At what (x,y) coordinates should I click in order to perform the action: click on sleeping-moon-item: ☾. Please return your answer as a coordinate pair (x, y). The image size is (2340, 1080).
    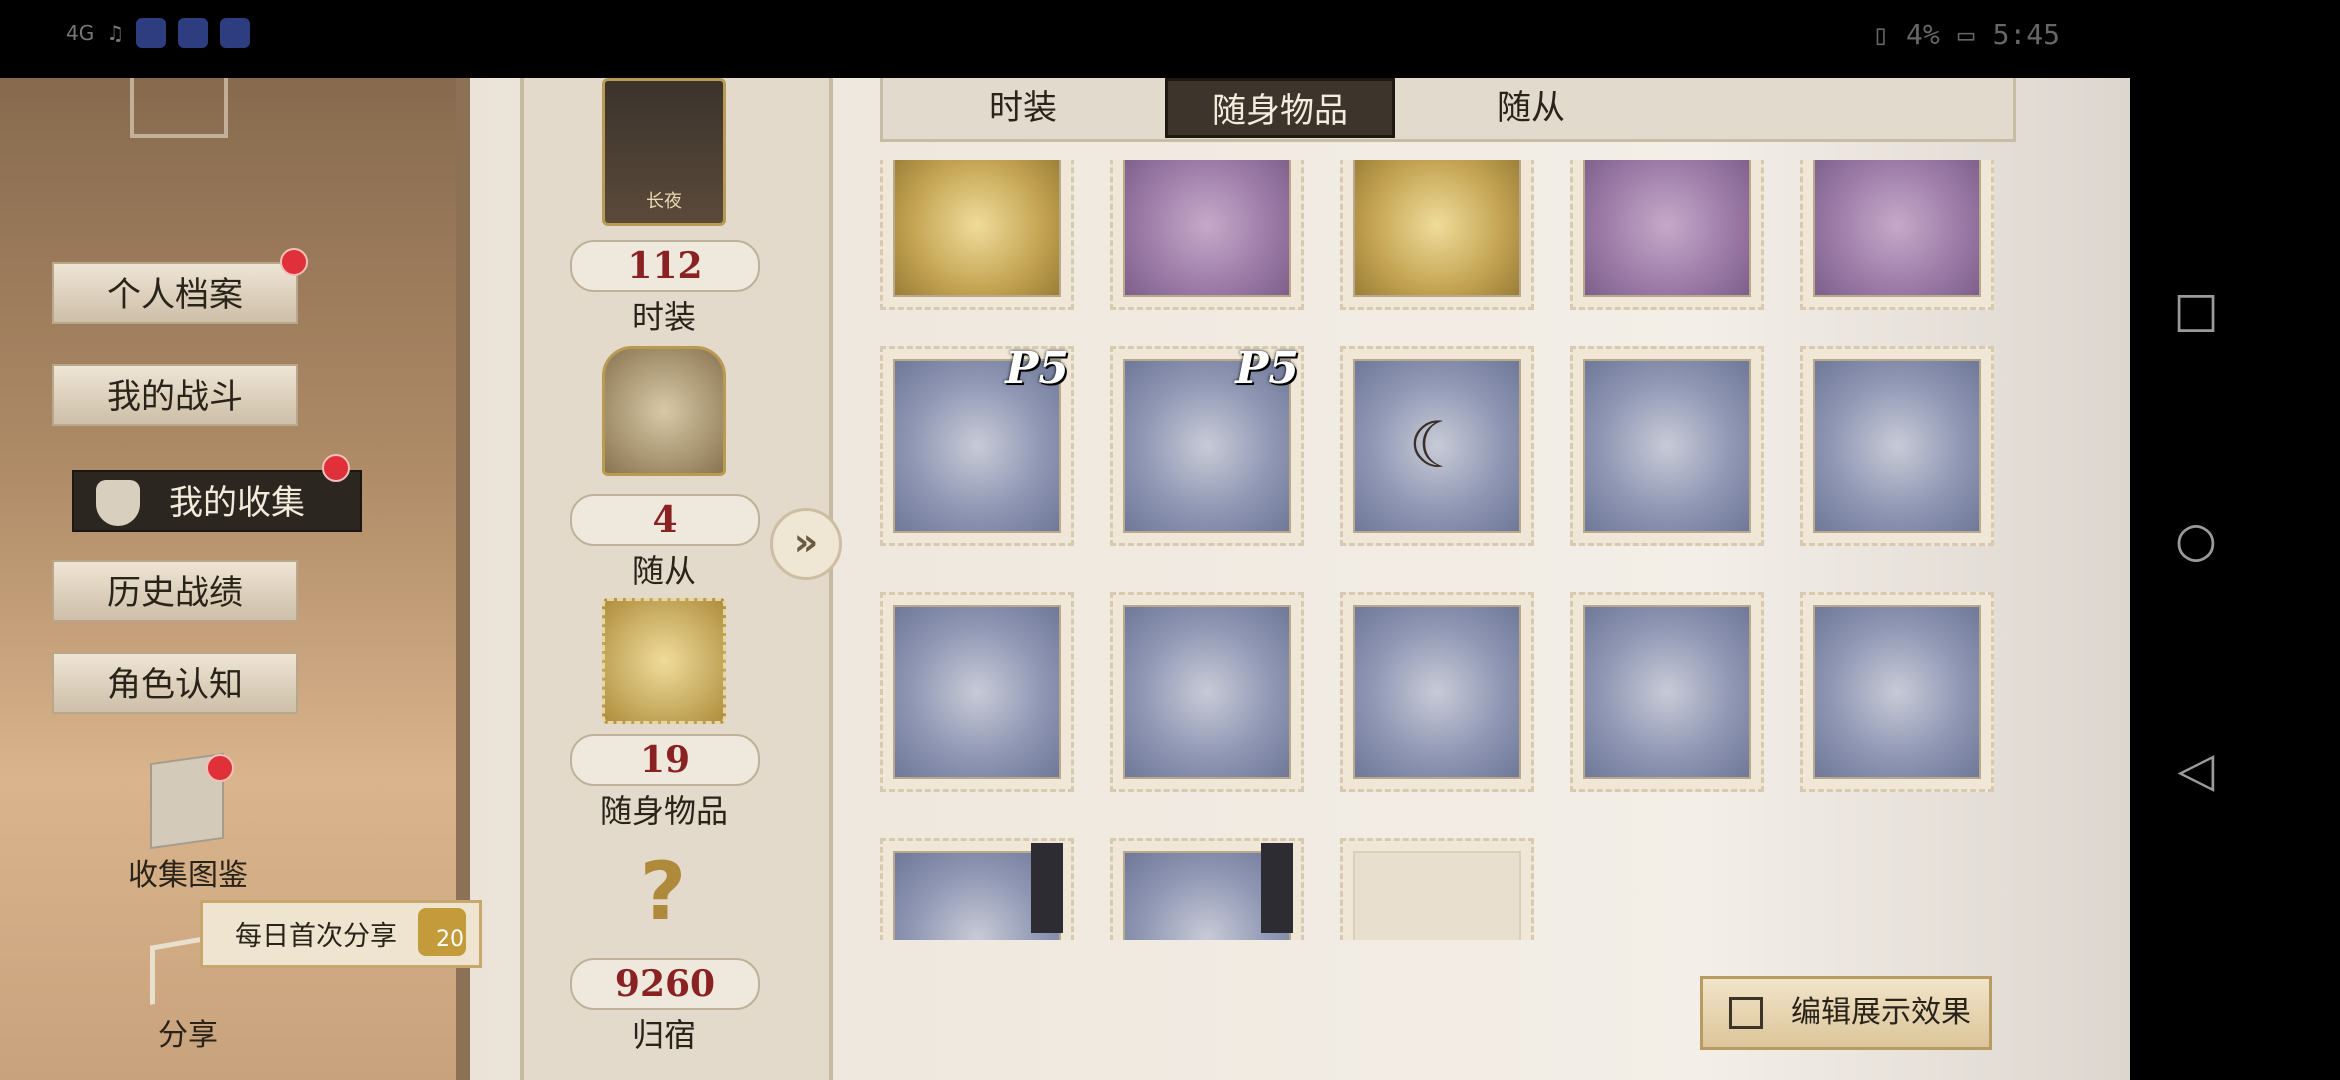
    Looking at the image, I should click on (1437, 446).